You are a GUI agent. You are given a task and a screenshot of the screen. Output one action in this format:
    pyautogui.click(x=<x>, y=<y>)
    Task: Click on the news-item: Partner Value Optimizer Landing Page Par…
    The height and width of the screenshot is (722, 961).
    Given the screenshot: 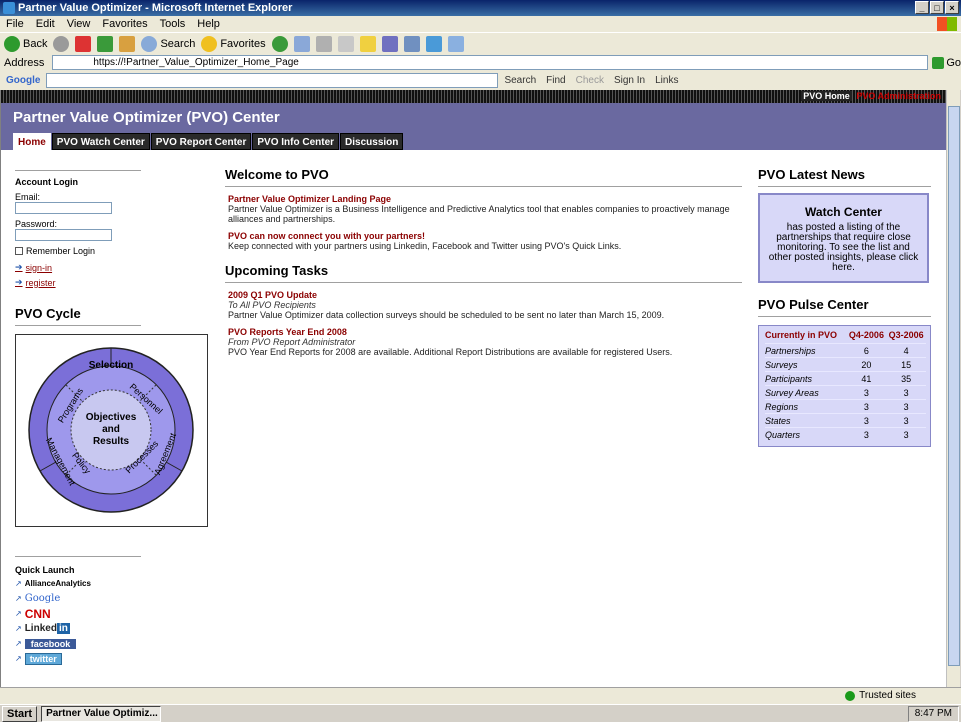 What is the action you would take?
    pyautogui.click(x=483, y=209)
    